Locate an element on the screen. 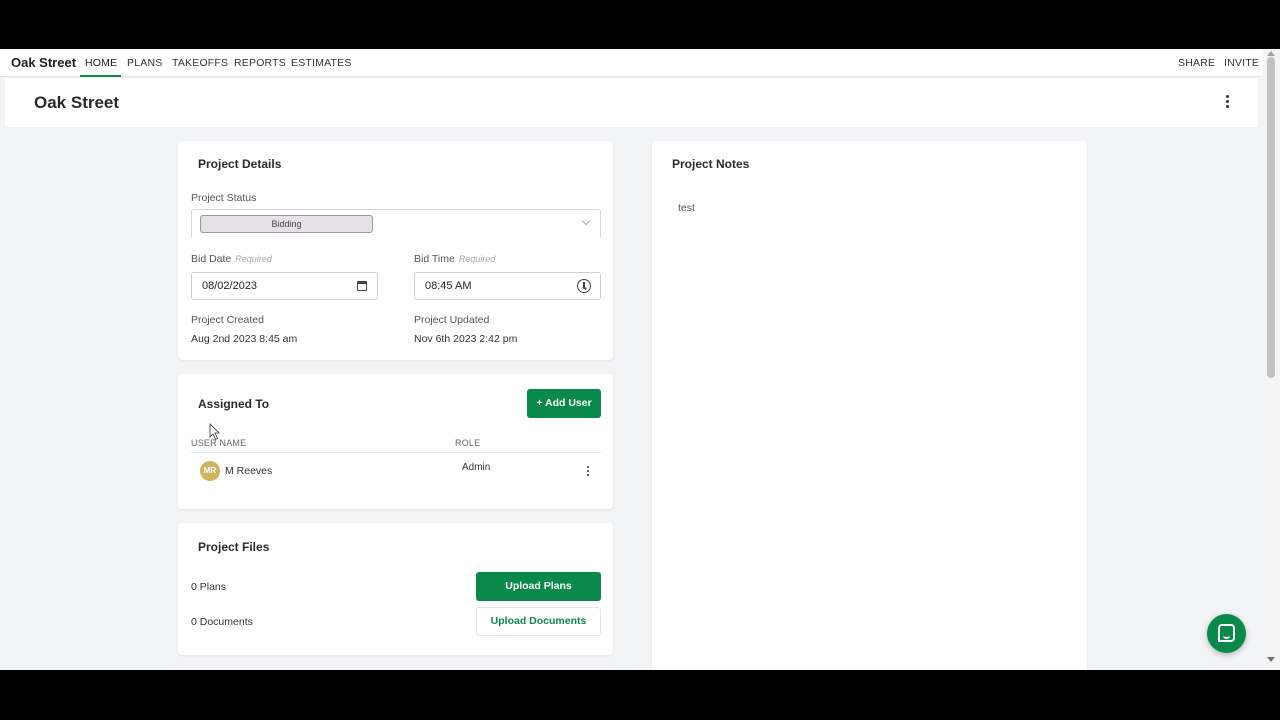  scroll-down-arrow-icon is located at coordinates (1271, 659).